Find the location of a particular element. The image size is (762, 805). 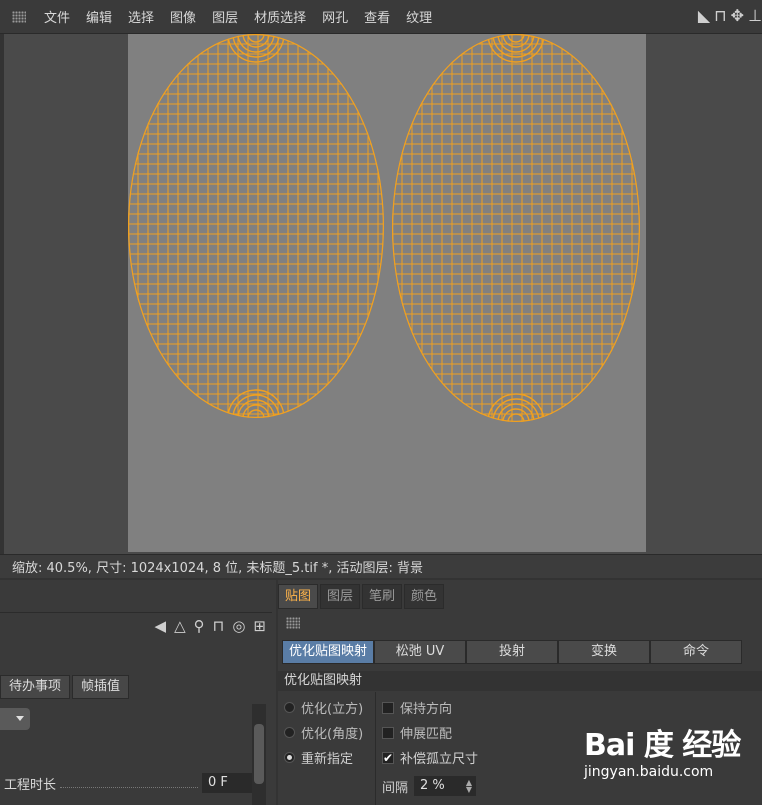

radio-label: 优化(角度) is located at coordinates (332, 734).